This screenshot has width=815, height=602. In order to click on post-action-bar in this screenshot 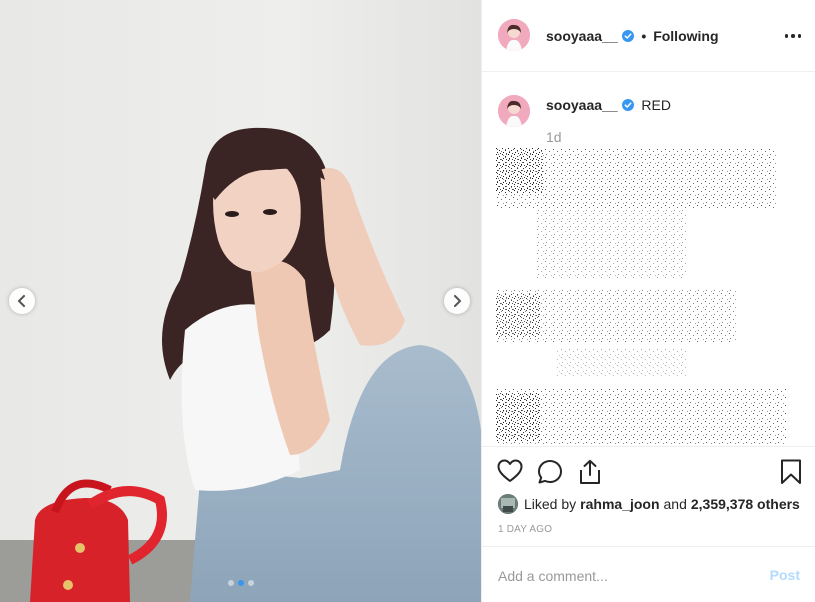, I will do `click(648, 472)`.